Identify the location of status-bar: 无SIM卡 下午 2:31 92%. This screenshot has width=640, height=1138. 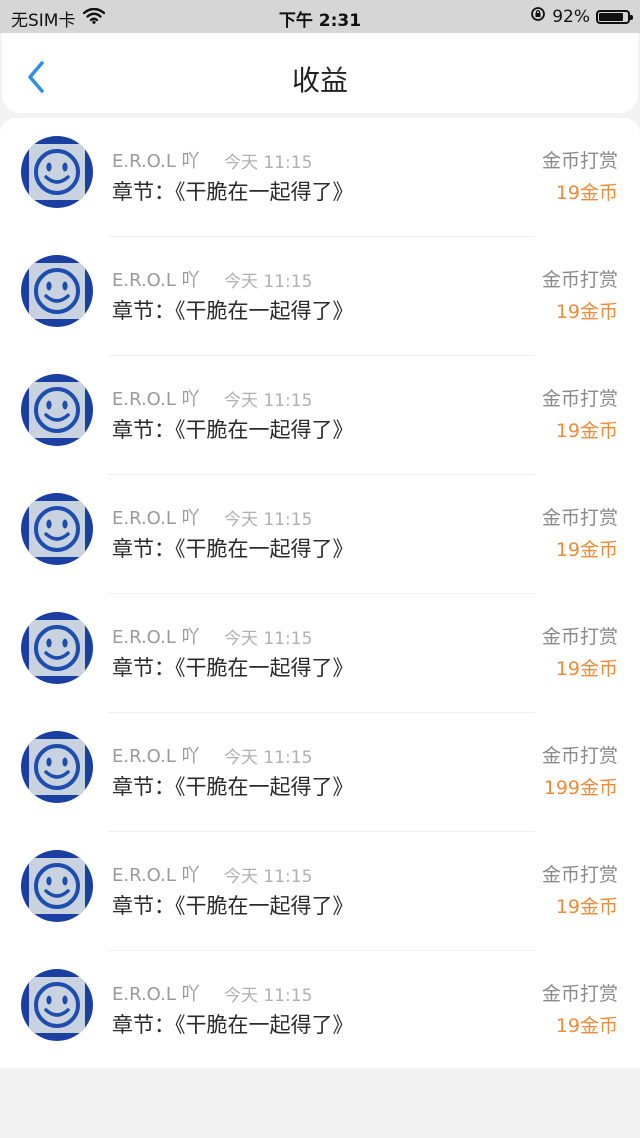
(320, 16).